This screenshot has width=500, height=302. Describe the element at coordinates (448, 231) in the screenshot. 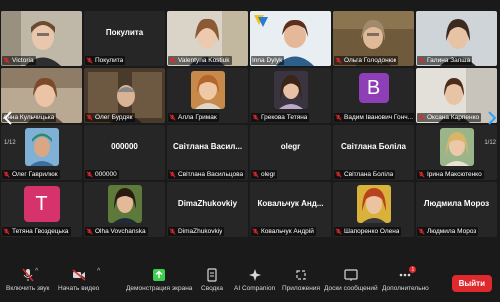

I see `participant-name-tag: Людмила Мороз` at that location.